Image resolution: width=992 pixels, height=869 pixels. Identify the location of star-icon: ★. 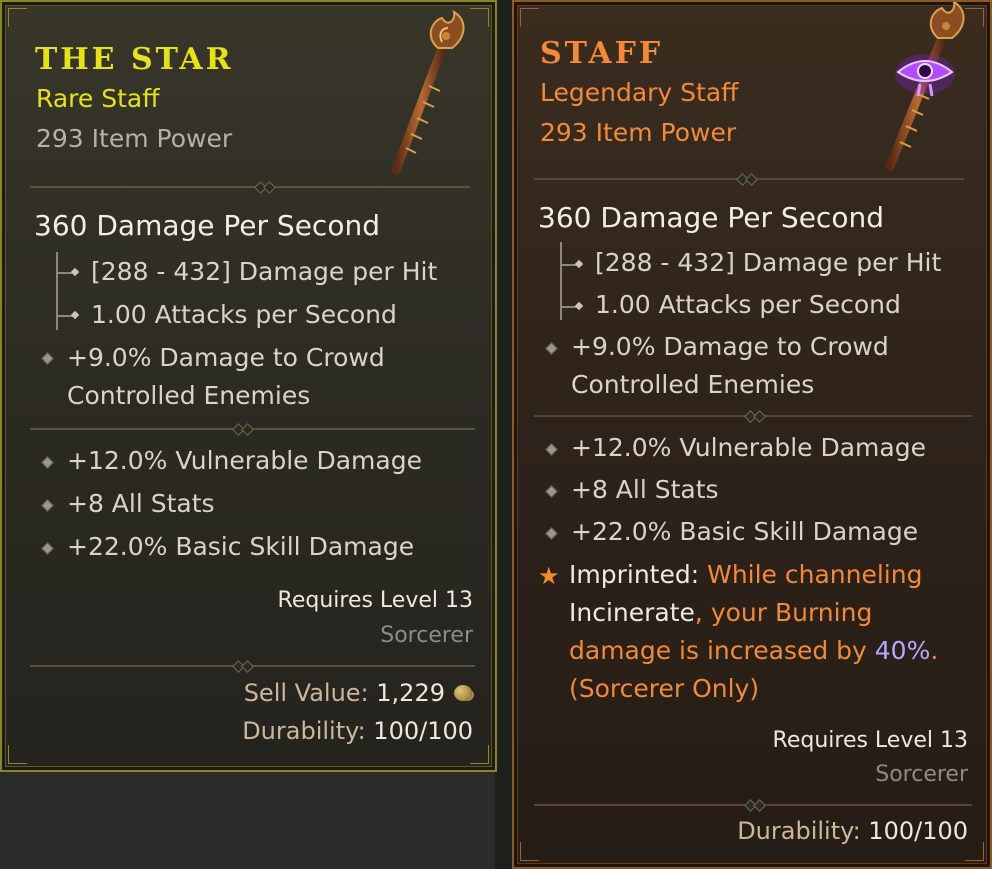
(549, 576).